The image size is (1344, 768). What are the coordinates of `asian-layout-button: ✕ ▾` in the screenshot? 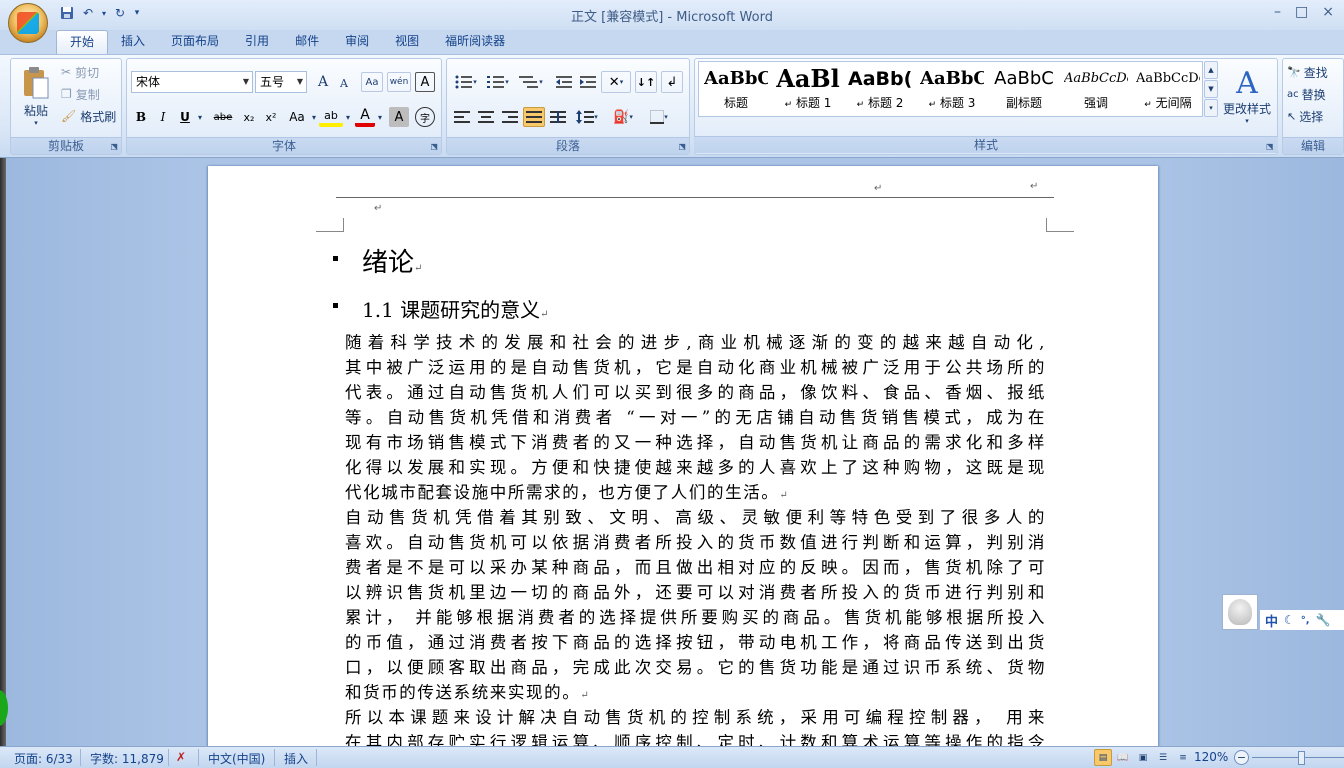 It's located at (616, 82).